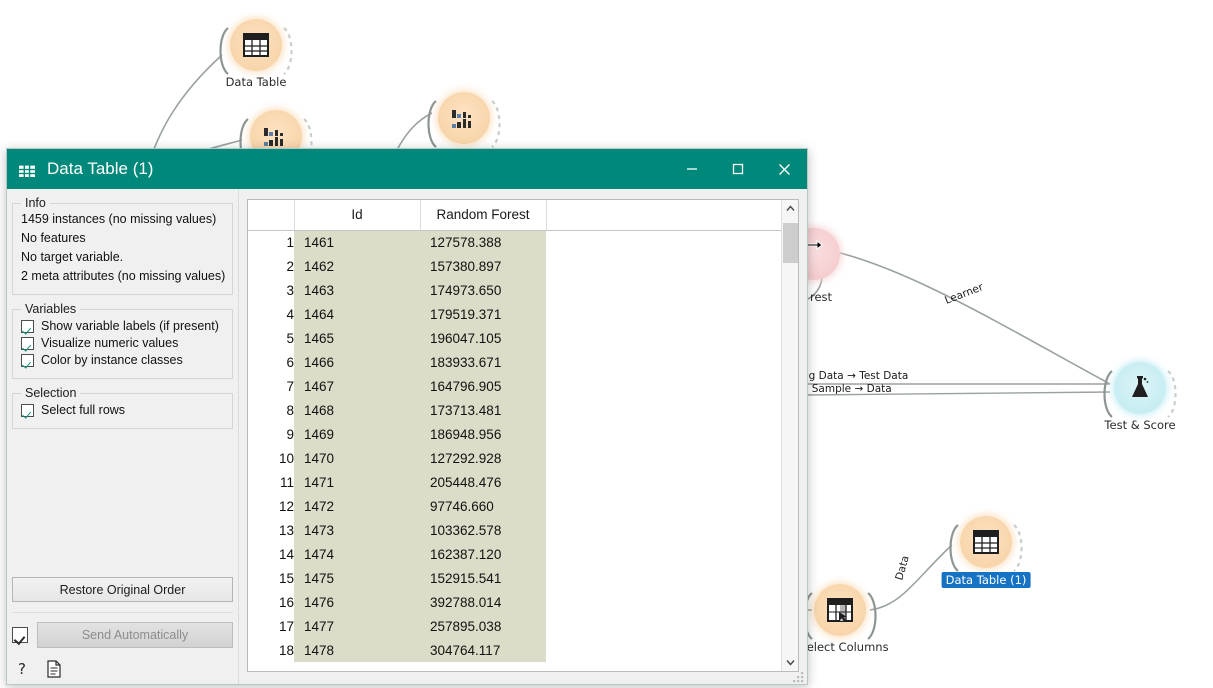  Describe the element at coordinates (100, 168) in the screenshot. I see `dialog-title: Data Table (1)` at that location.